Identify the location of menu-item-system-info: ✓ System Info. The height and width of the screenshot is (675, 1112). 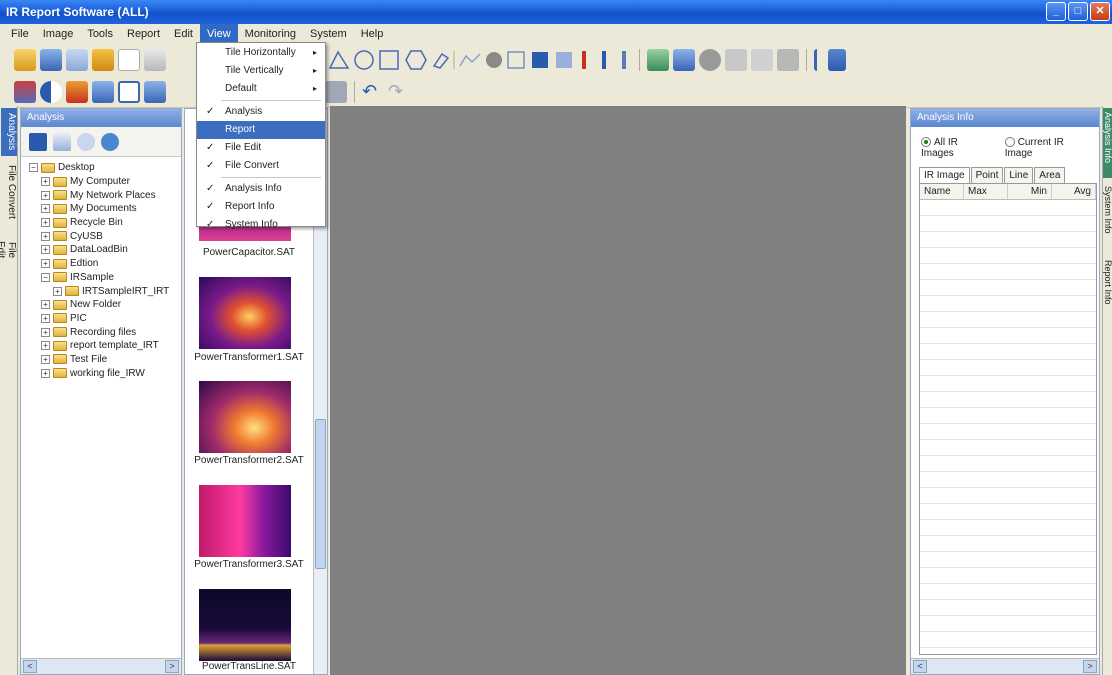
(261, 225).